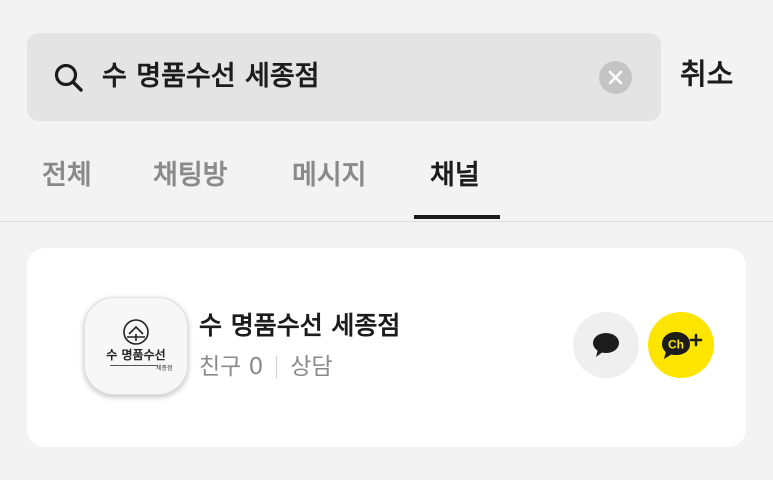 The width and height of the screenshot is (773, 480). What do you see at coordinates (676, 345) in the screenshot?
I see `svg-text: Ch` at bounding box center [676, 345].